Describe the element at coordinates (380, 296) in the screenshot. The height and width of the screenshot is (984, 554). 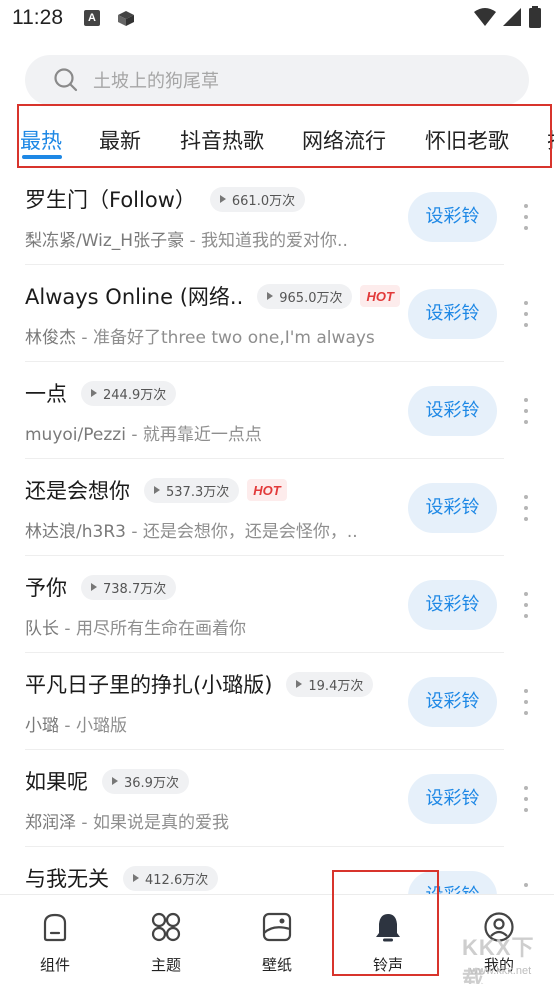
I see `hot-badge: HOT` at that location.